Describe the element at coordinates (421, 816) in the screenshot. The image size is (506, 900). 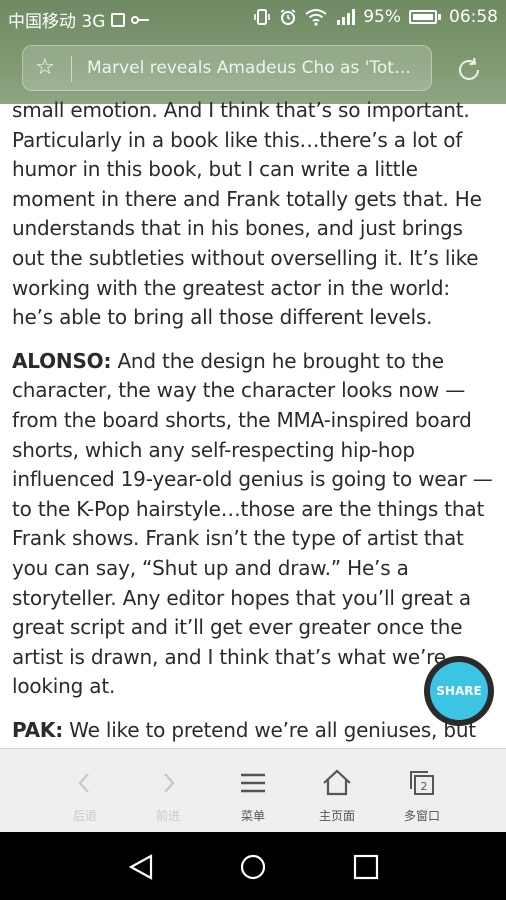
I see `windows-label: 多窗口` at that location.